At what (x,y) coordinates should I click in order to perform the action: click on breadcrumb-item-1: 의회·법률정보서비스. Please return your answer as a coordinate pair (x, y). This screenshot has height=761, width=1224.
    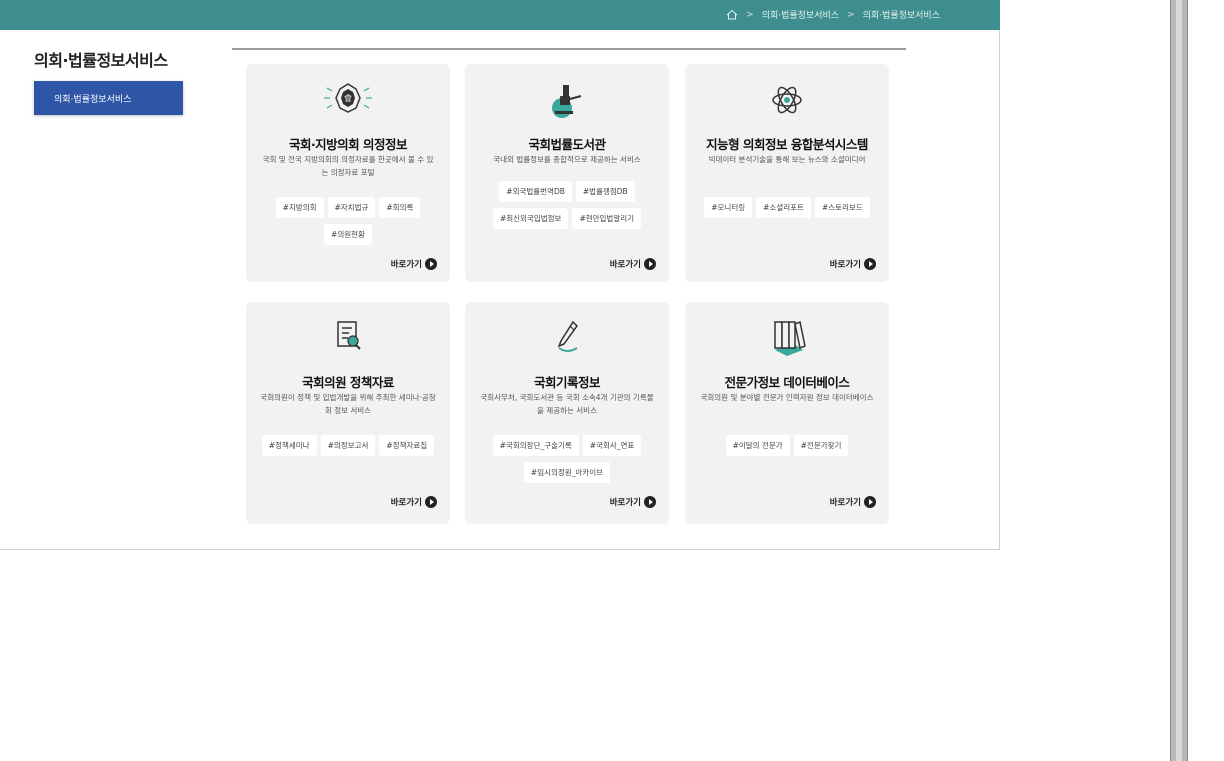
    Looking at the image, I should click on (800, 14).